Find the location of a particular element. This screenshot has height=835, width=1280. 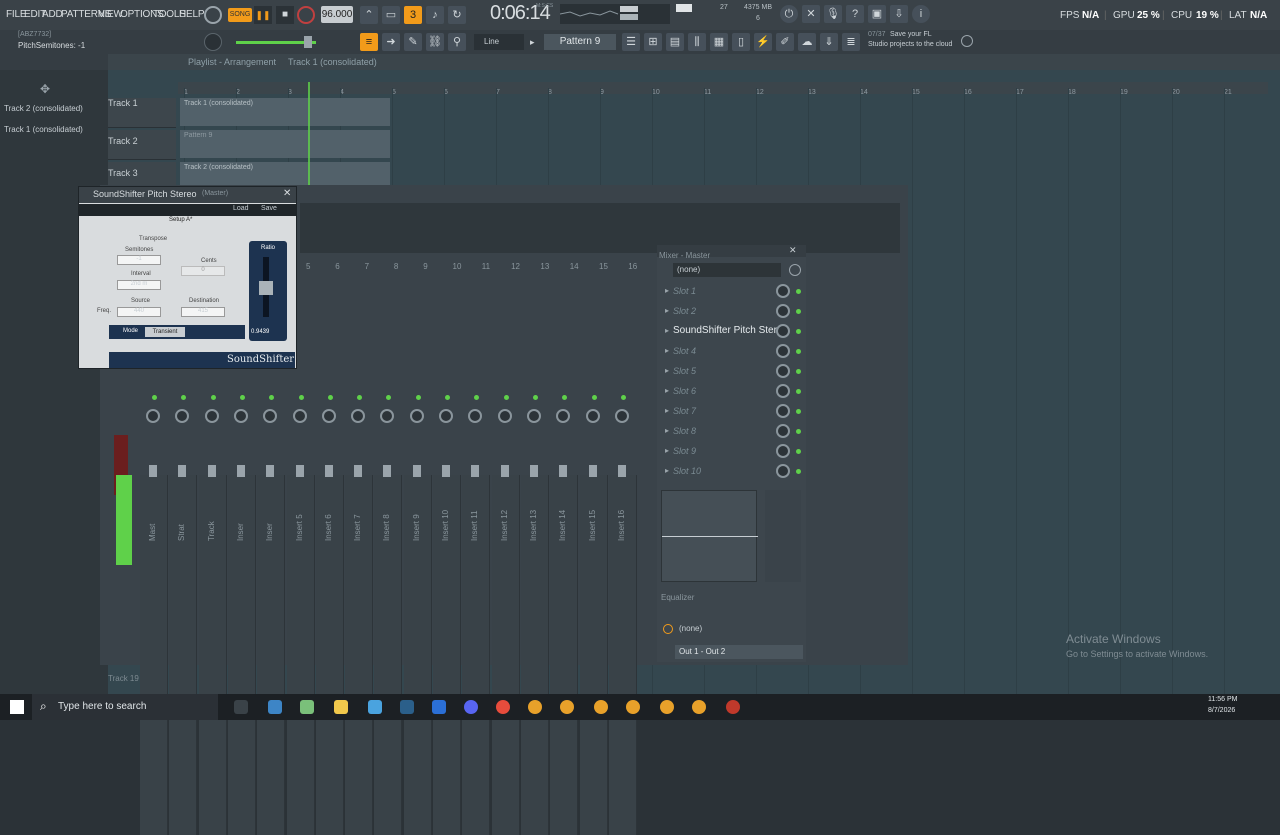

input-knob is located at coordinates (795, 270).